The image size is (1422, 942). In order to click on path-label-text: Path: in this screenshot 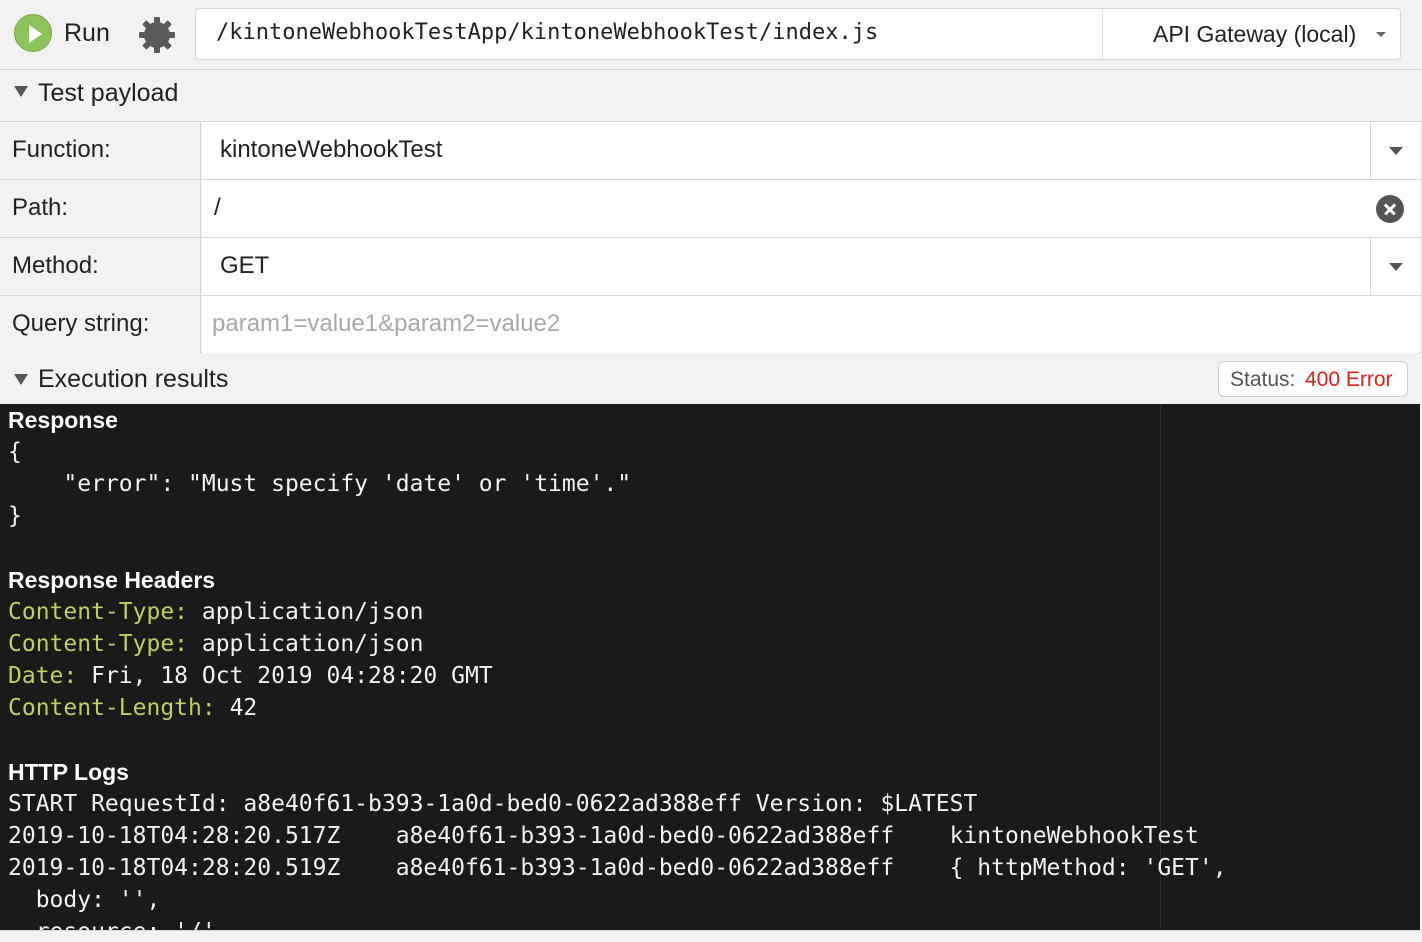, I will do `click(40, 207)`.